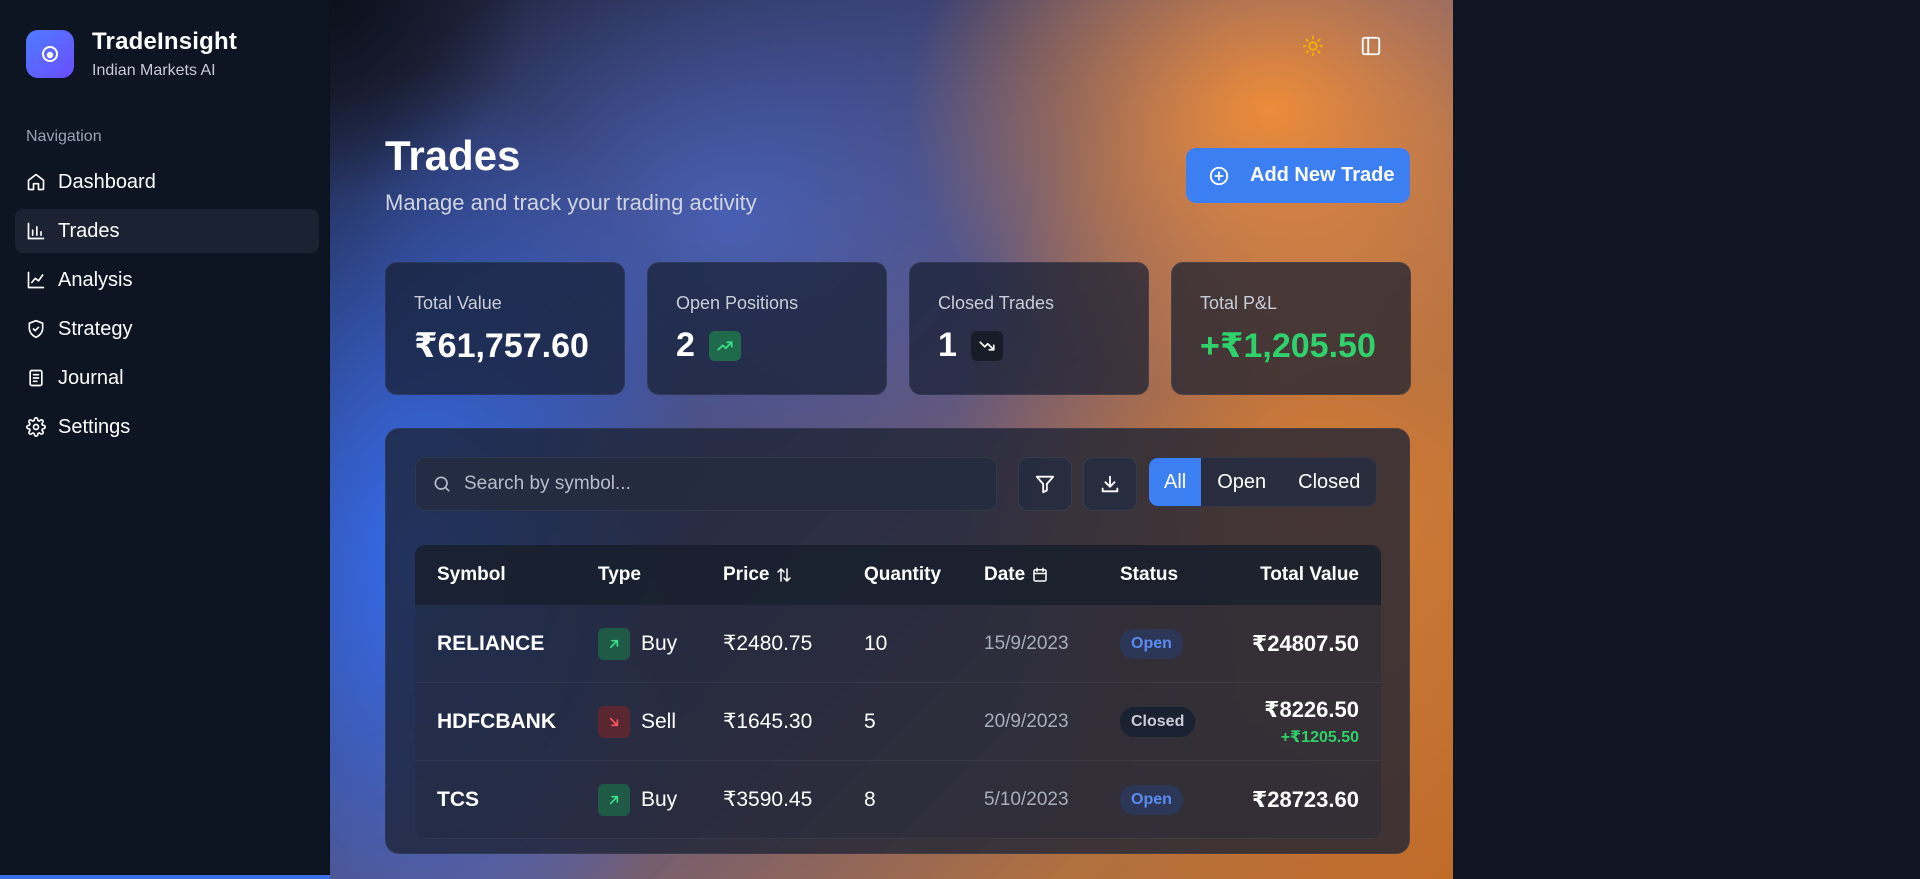 The image size is (1920, 879). I want to click on filter-icon, so click(1045, 484).